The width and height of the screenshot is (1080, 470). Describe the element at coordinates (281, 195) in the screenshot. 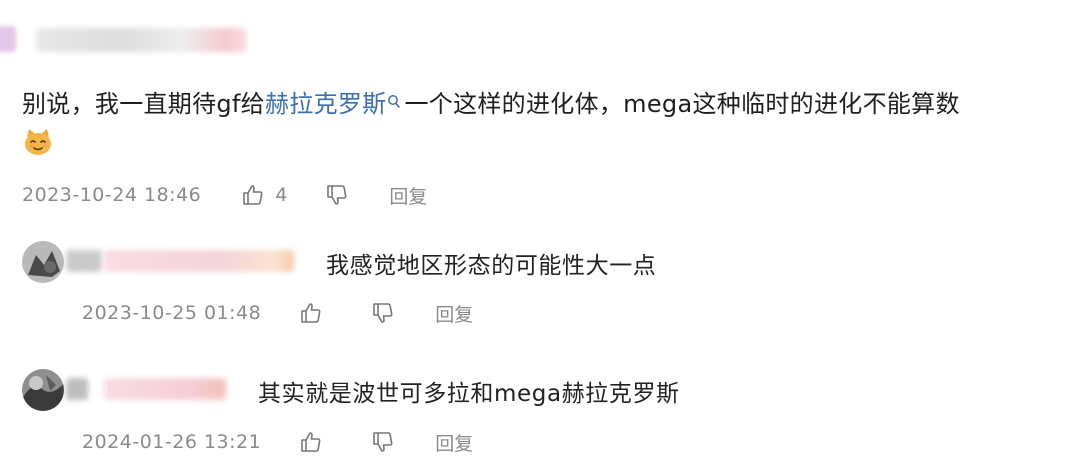

I see `like-count: 4` at that location.